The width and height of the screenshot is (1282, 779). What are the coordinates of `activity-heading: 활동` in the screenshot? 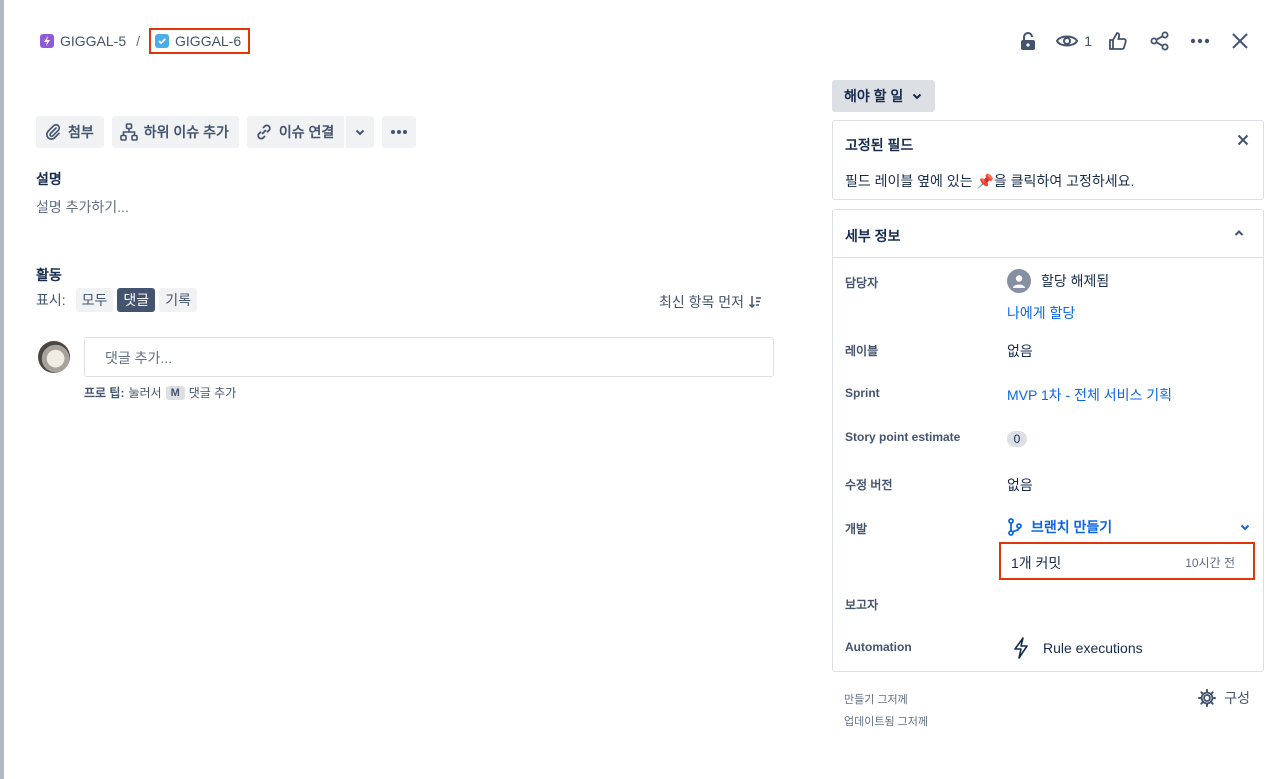 It's located at (49, 275).